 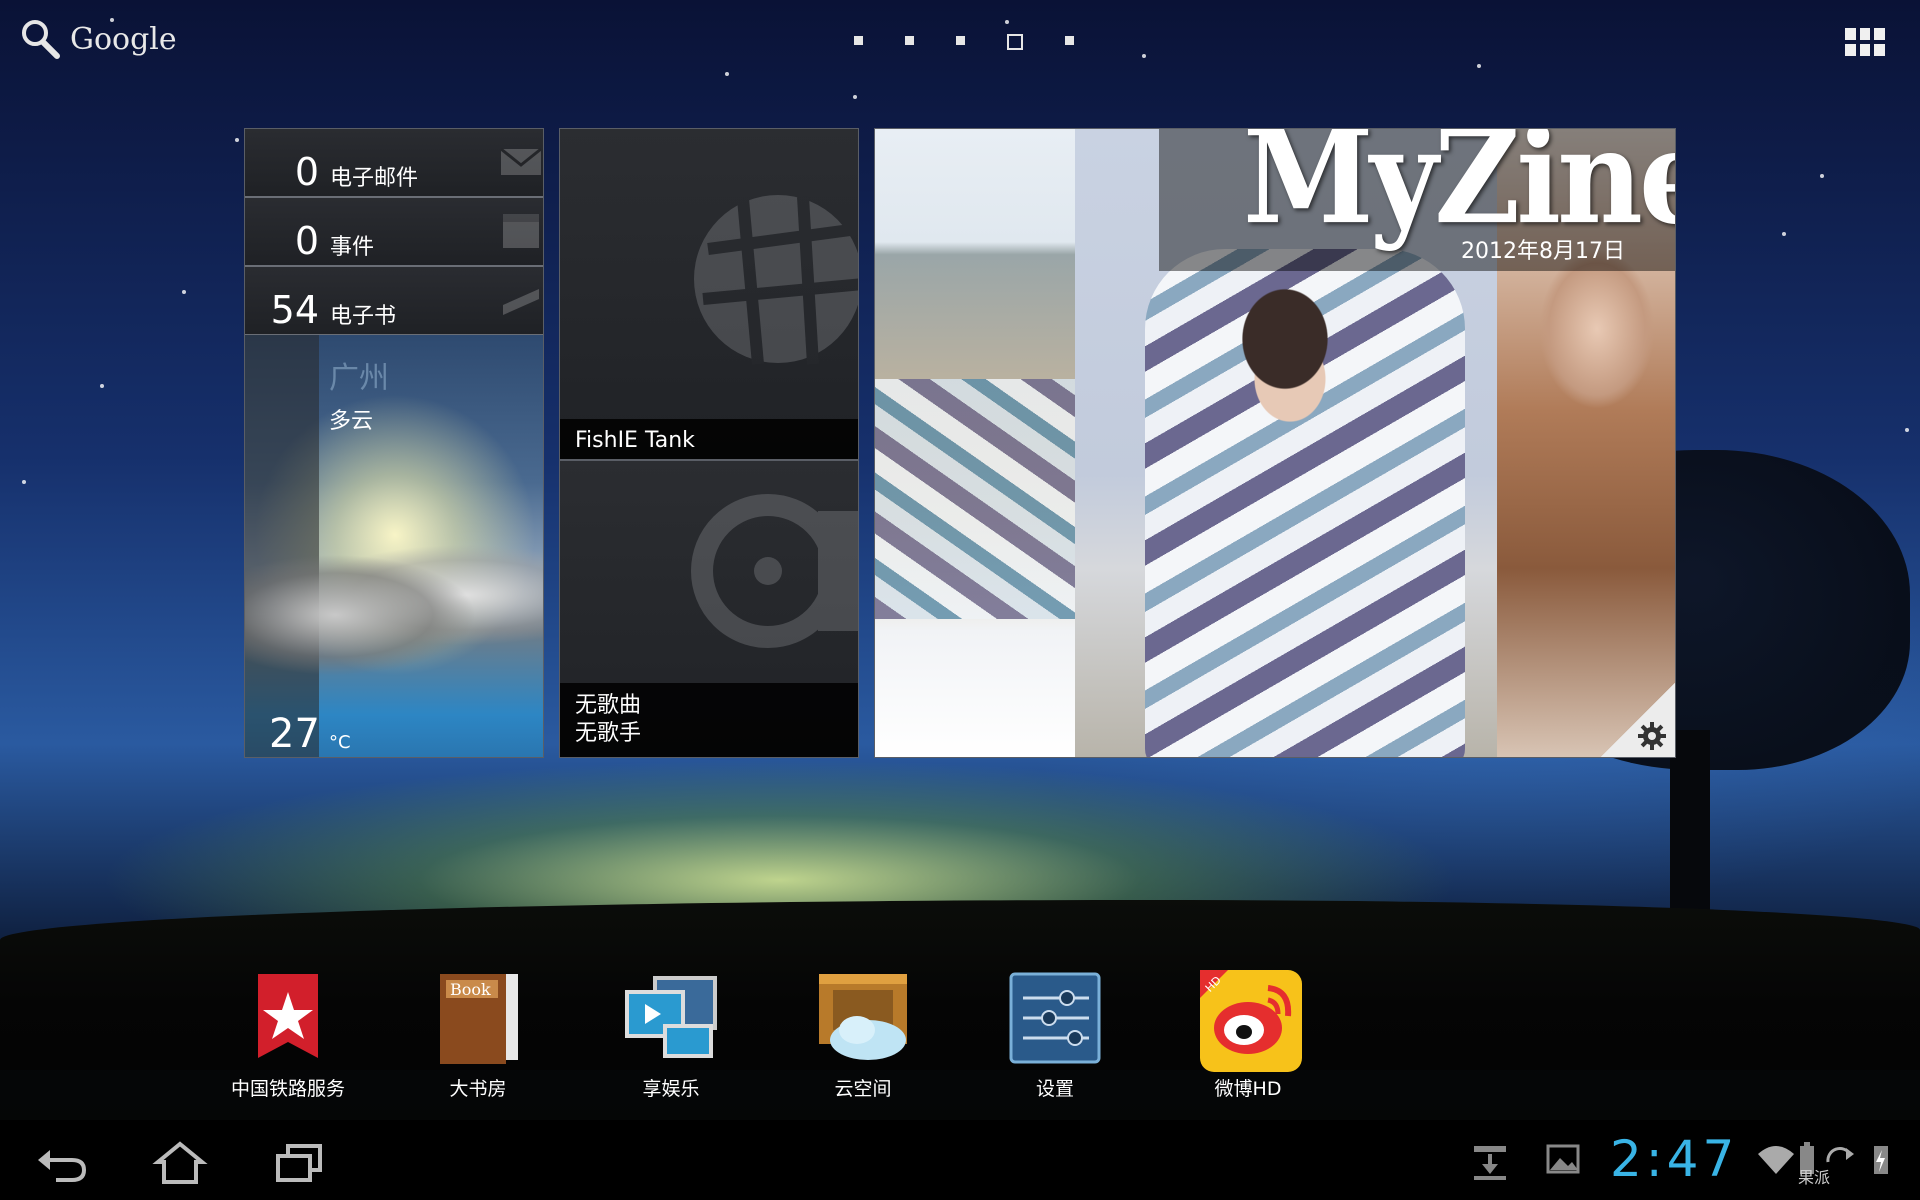 I want to click on dock-label: 设置, so click(x=1054, y=1089).